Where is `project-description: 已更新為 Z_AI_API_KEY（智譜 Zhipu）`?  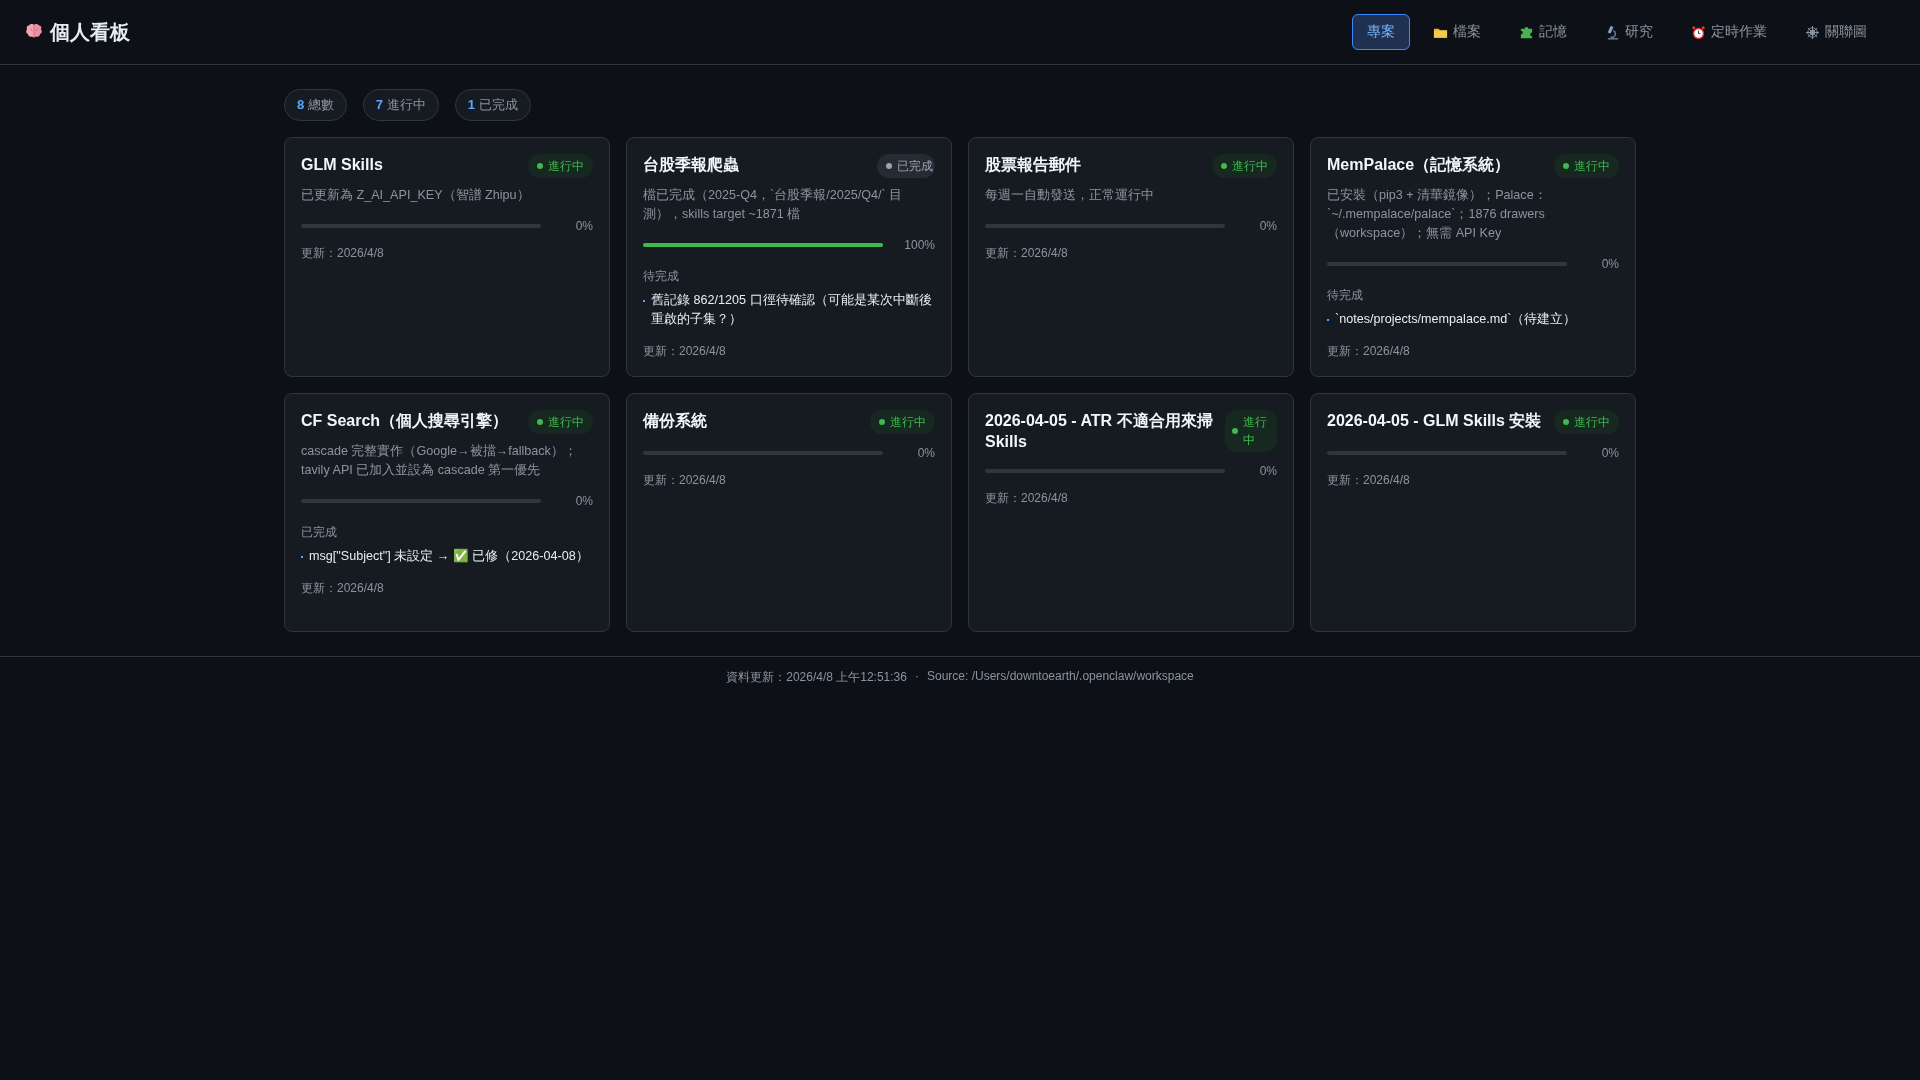
project-description: 已更新為 Z_AI_API_KEY（智譜 Zhipu） is located at coordinates (416, 195).